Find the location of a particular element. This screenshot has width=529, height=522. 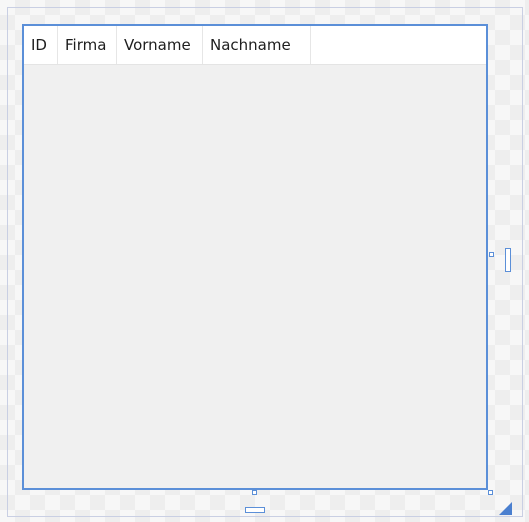

listview-header: ID Firma Vorname Nachname is located at coordinates (255, 45).